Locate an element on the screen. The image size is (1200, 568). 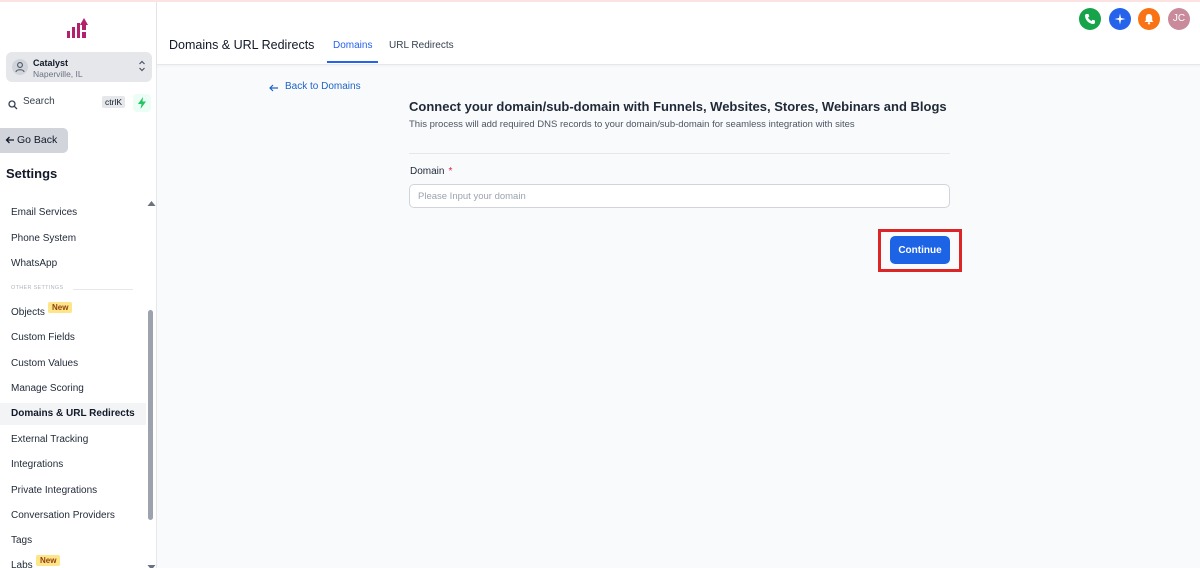
scroll-down-arrow-icon is located at coordinates (151, 563).